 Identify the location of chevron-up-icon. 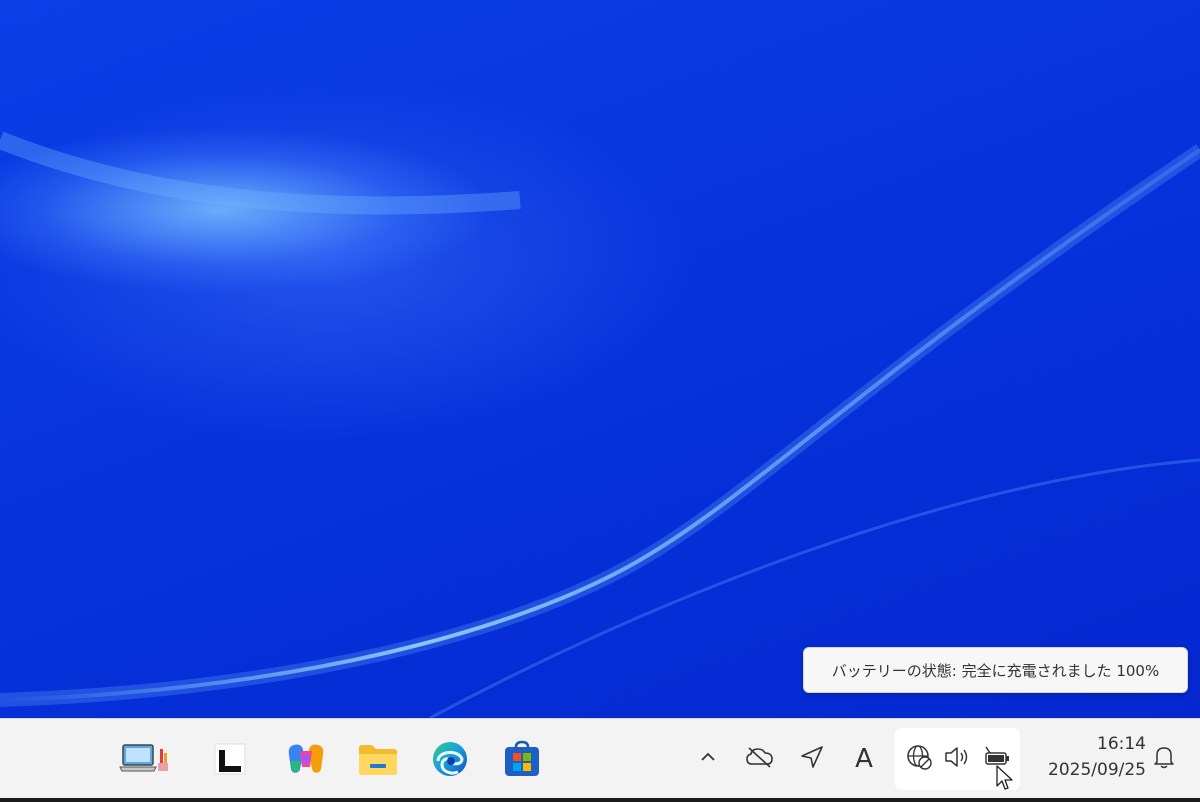
(708, 759).